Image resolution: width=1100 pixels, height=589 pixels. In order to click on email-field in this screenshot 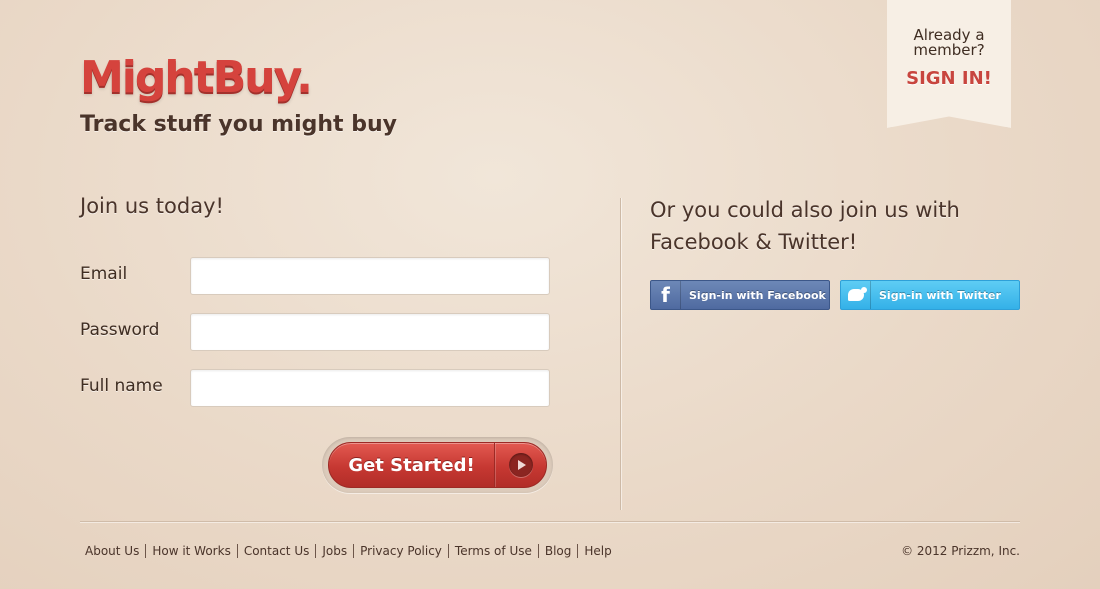, I will do `click(370, 276)`.